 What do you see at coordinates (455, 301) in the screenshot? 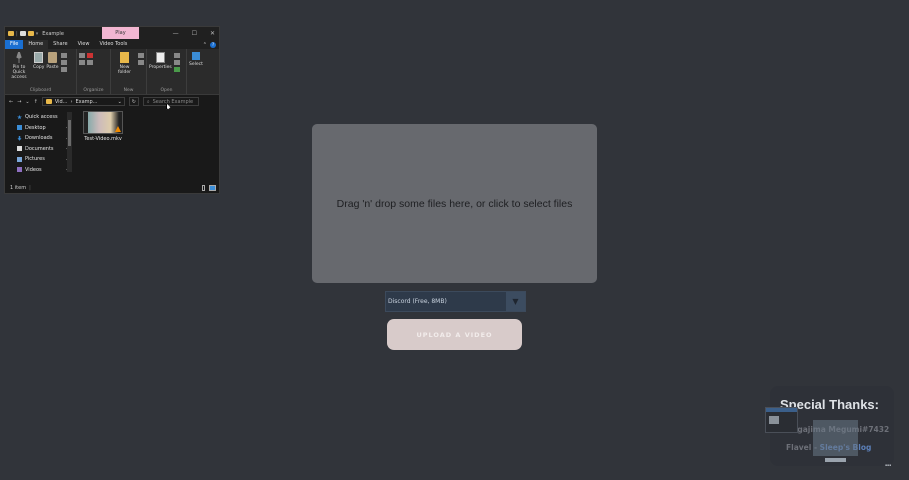
I see `target-size-select: Discord (Free, 8MB) ▼` at bounding box center [455, 301].